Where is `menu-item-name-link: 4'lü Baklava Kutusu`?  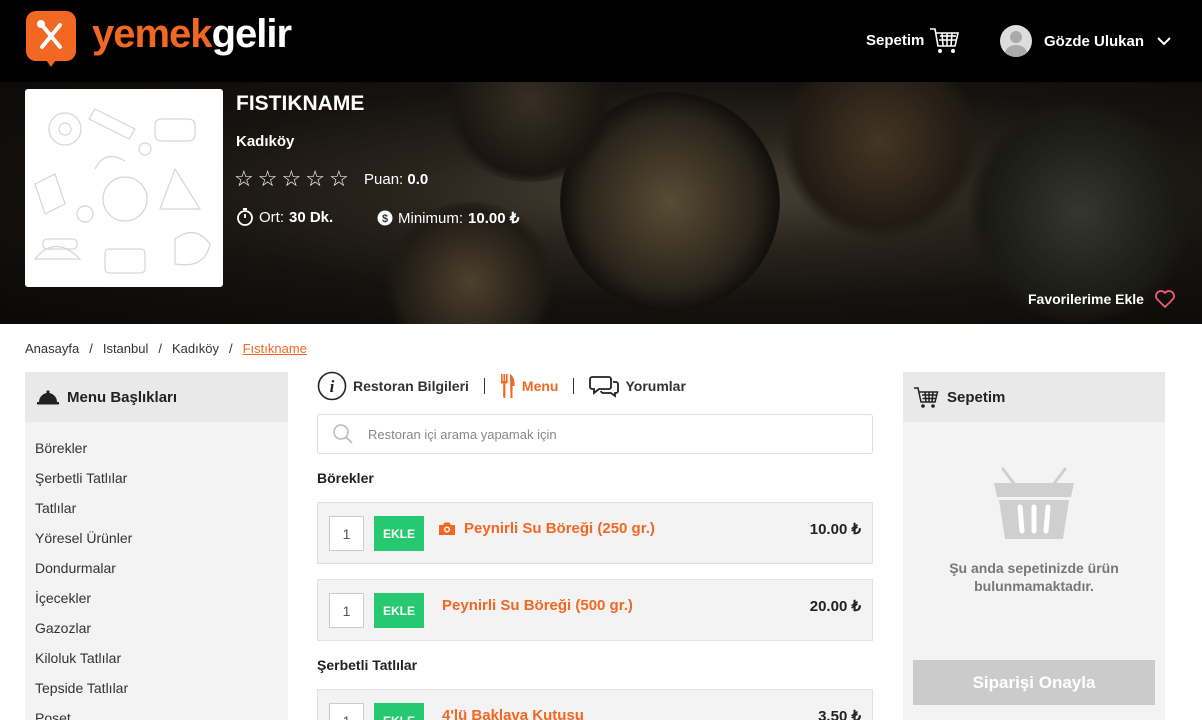
menu-item-name-link: 4'lü Baklava Kutusu is located at coordinates (513, 713).